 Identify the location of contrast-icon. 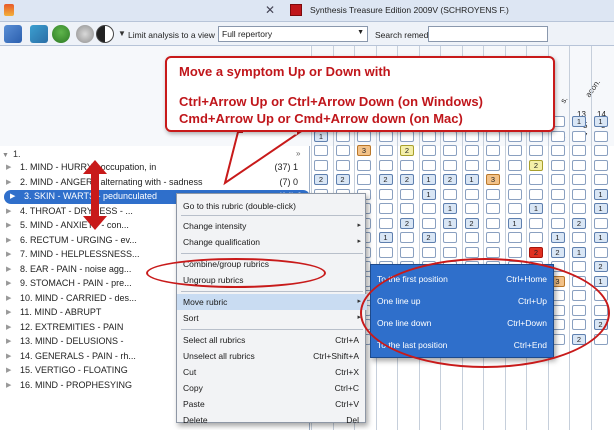
(105, 34).